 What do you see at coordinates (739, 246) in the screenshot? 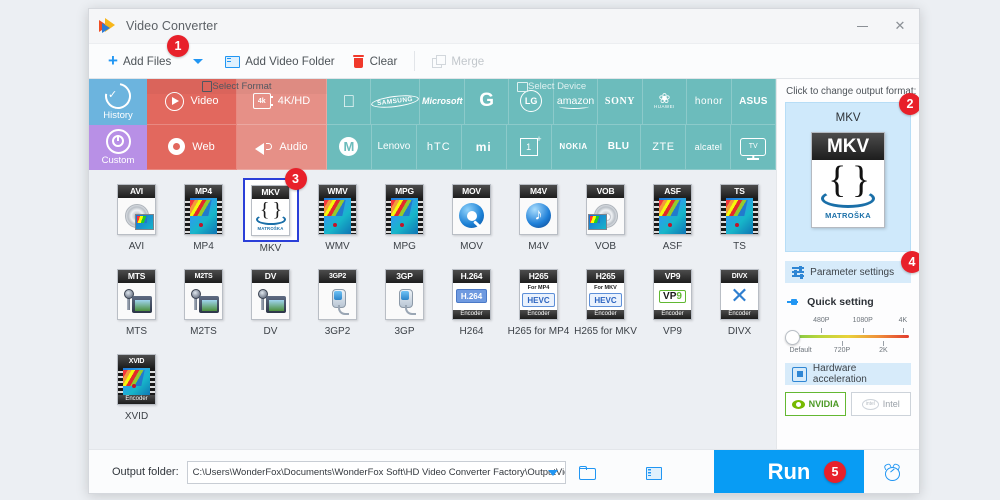
I see `format-tile-label: TS` at bounding box center [739, 246].